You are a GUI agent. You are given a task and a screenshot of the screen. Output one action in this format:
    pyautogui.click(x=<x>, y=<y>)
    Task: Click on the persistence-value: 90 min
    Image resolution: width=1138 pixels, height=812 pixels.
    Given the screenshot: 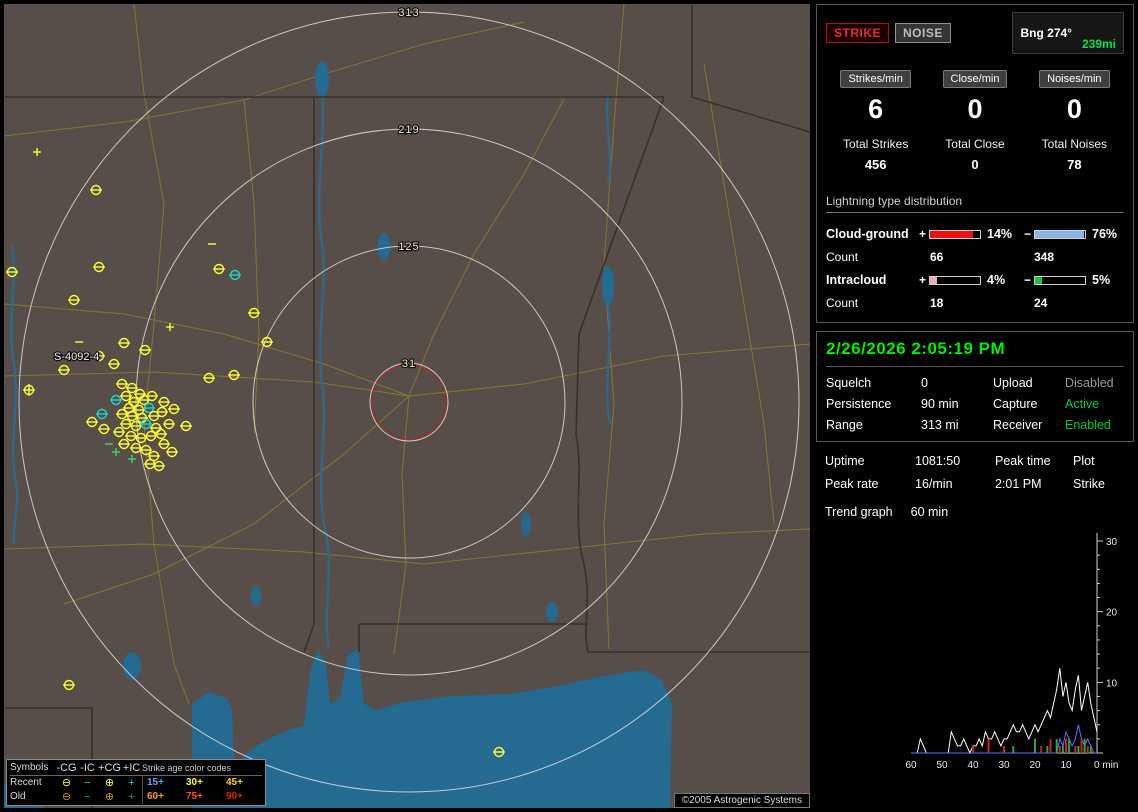 What is the action you would take?
    pyautogui.click(x=940, y=404)
    